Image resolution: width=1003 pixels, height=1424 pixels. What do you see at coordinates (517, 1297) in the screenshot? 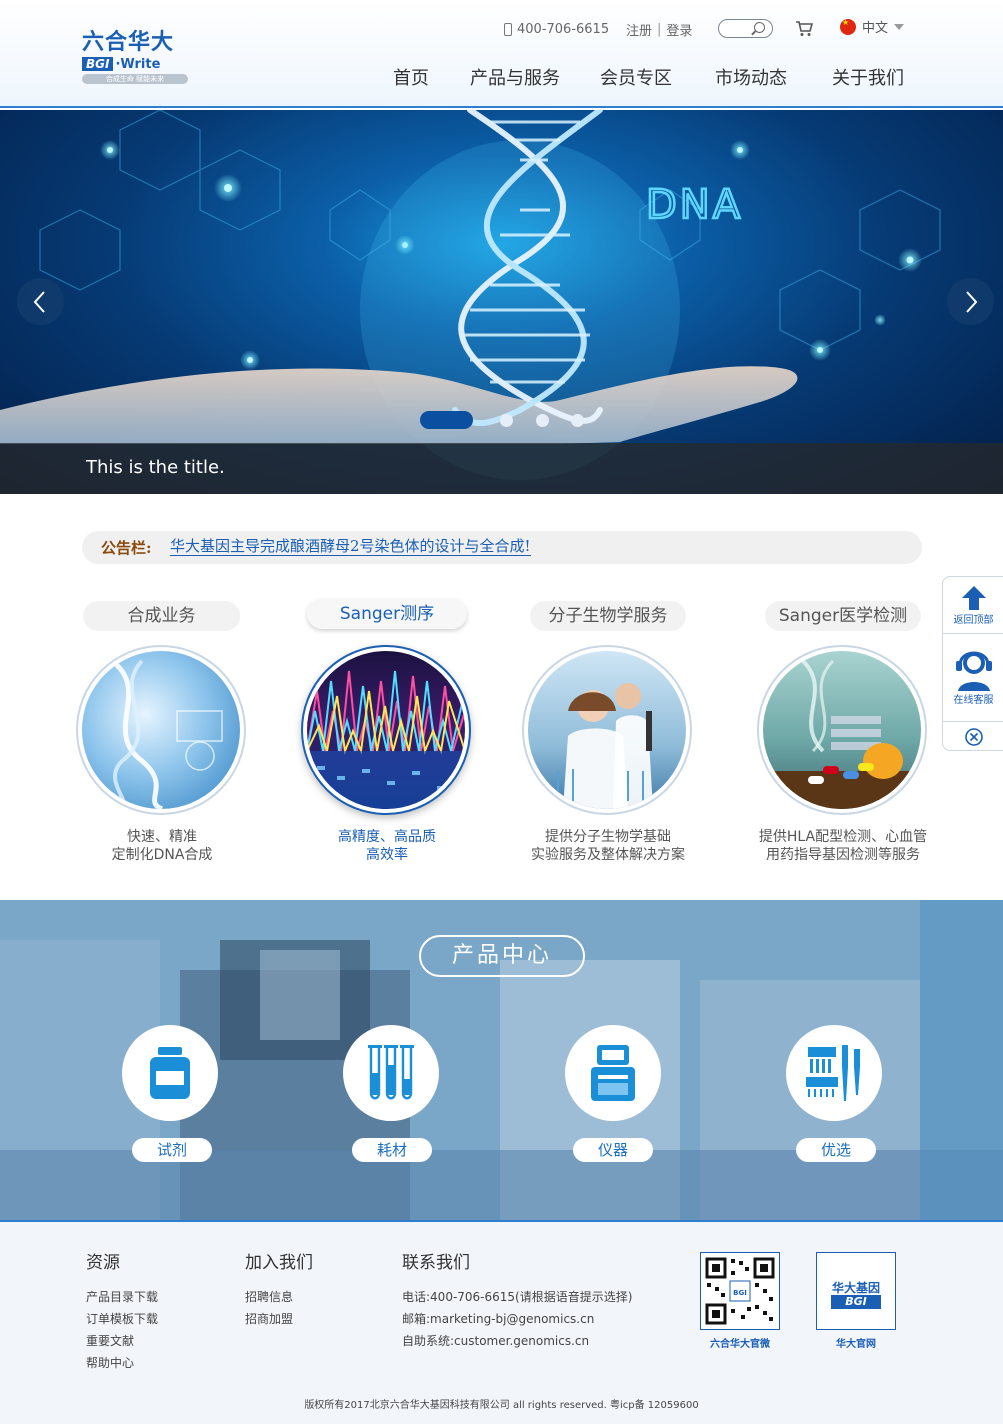
I see `footer-contact-phone: 电话:400-706-6615(请根据语音提示选择)` at bounding box center [517, 1297].